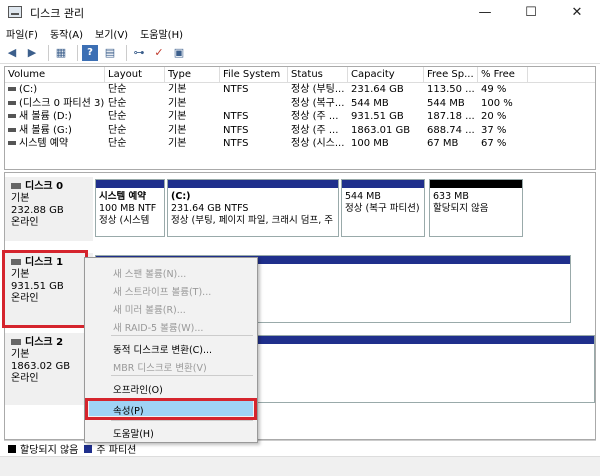  What do you see at coordinates (236, 116) in the screenshot?
I see `table-cell: NTFS` at bounding box center [236, 116].